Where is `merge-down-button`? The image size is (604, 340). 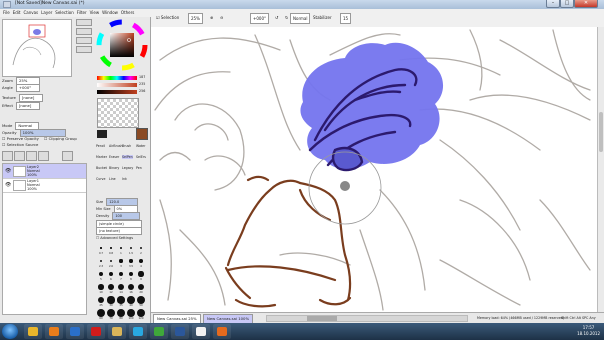 merge-down-button is located at coordinates (43, 156).